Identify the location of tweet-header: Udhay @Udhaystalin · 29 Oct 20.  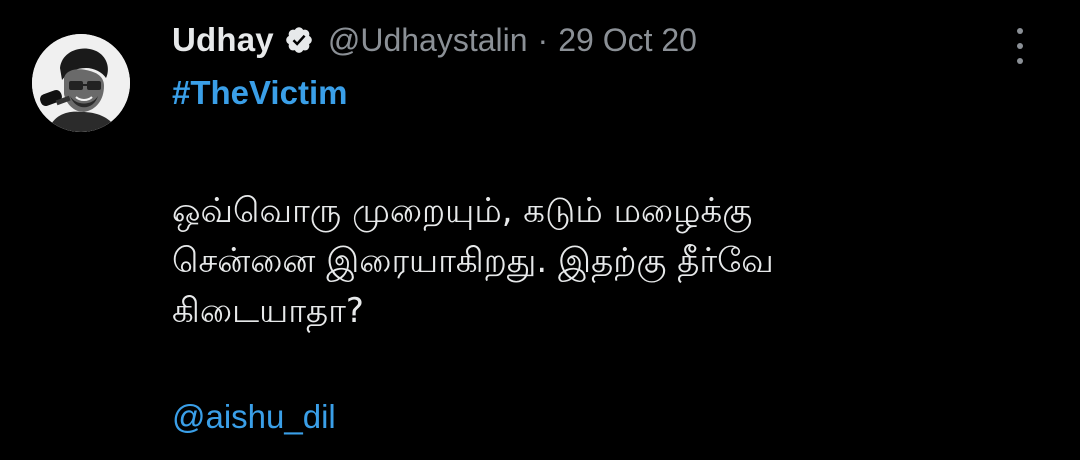
(434, 40).